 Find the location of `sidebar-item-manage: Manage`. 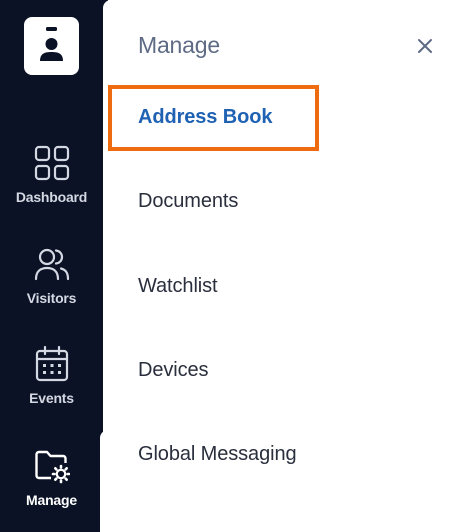

sidebar-item-manage: Manage is located at coordinates (51, 490).